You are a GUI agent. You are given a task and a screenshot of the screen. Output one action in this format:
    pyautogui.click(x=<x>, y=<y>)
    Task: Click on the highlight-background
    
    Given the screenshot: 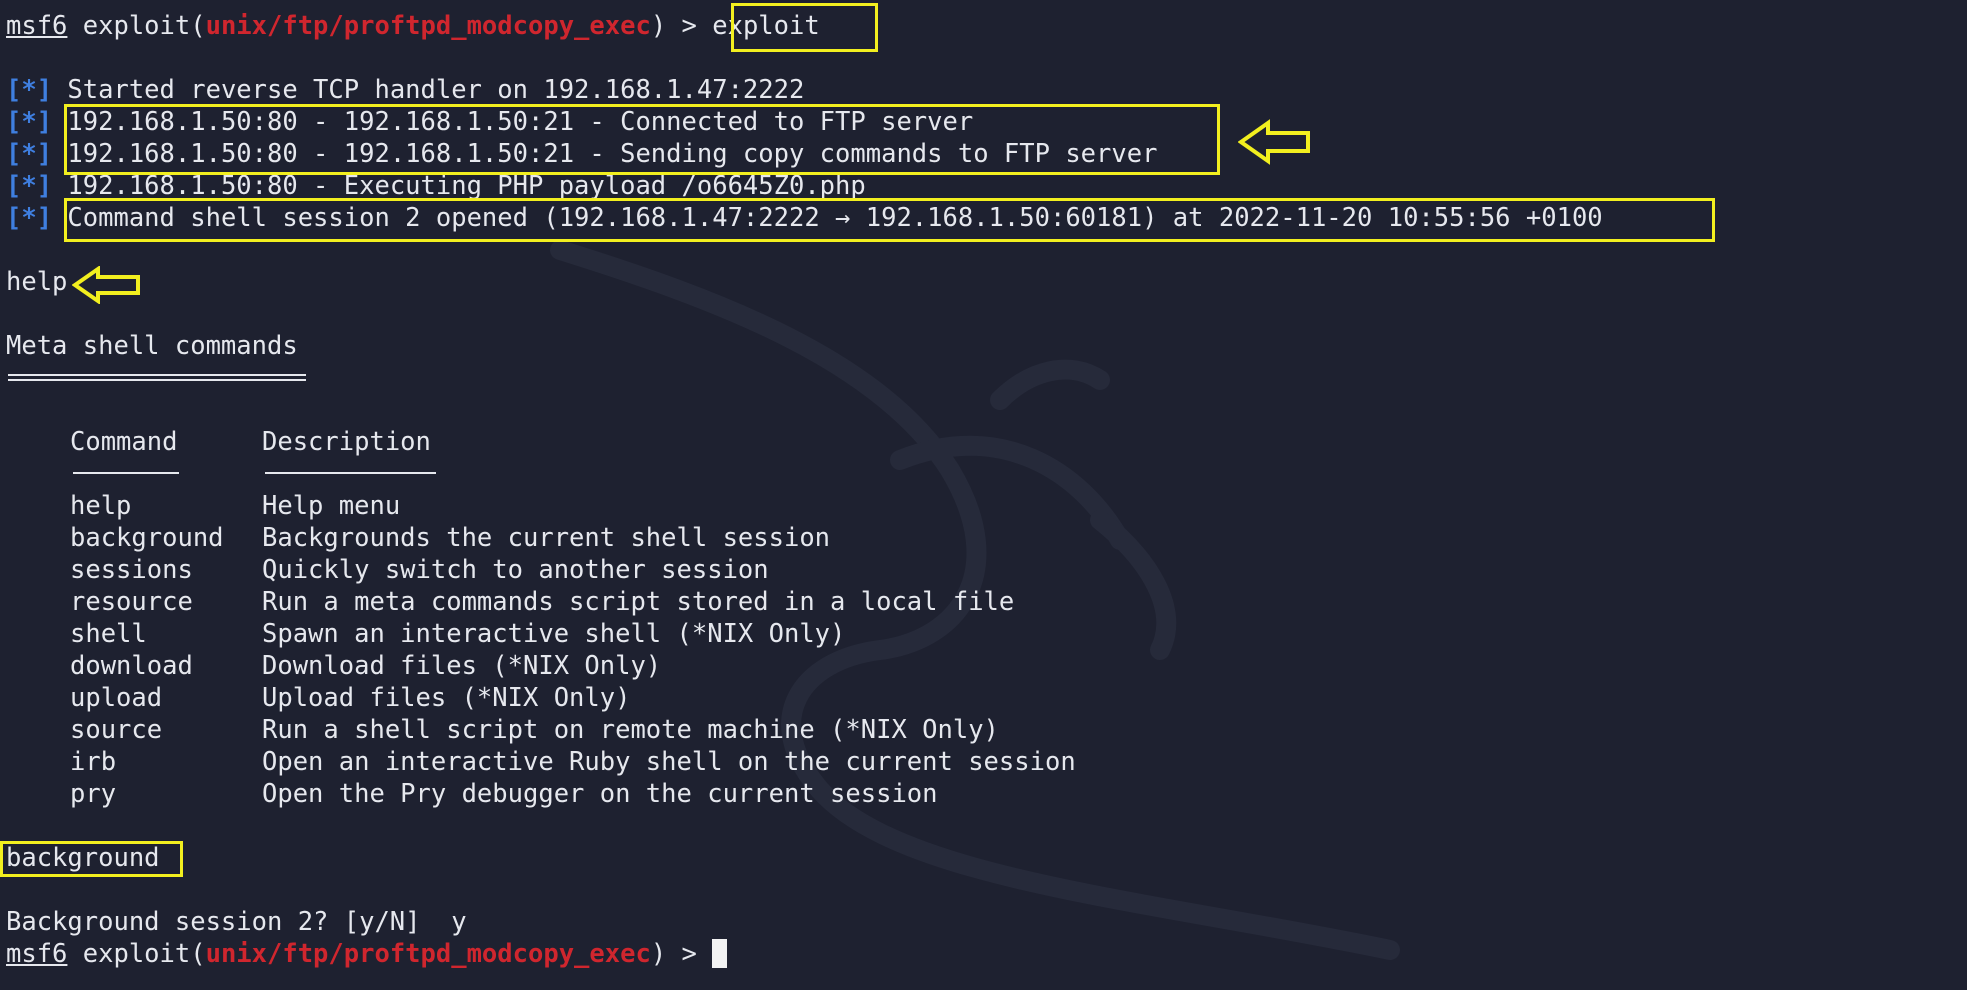 What is the action you would take?
    pyautogui.click(x=91, y=859)
    